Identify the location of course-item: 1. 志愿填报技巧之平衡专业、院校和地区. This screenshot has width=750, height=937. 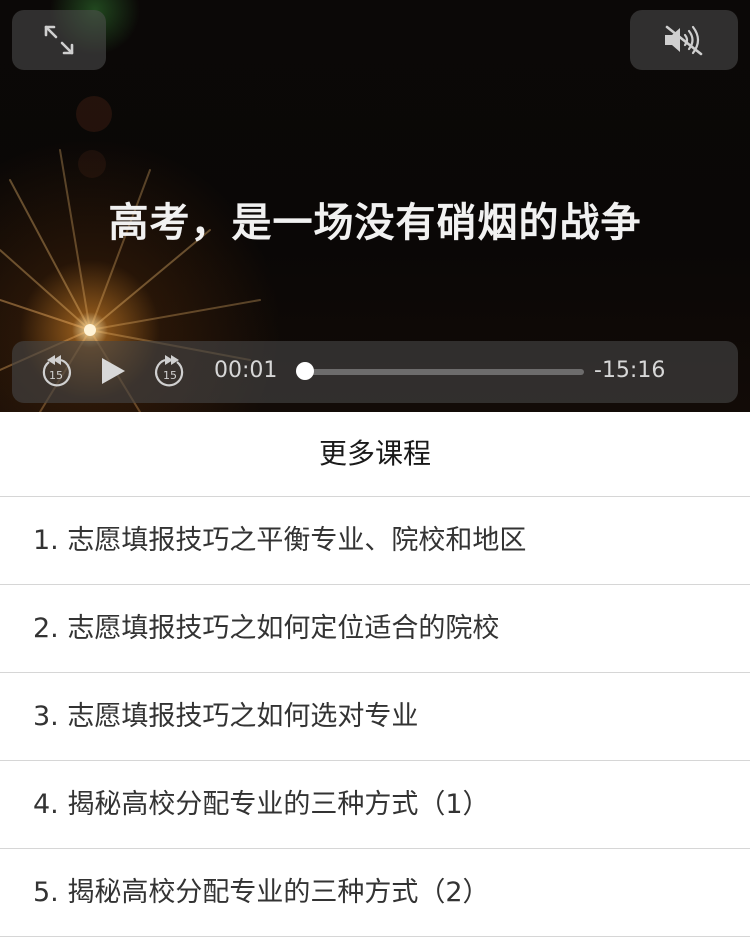
(375, 541).